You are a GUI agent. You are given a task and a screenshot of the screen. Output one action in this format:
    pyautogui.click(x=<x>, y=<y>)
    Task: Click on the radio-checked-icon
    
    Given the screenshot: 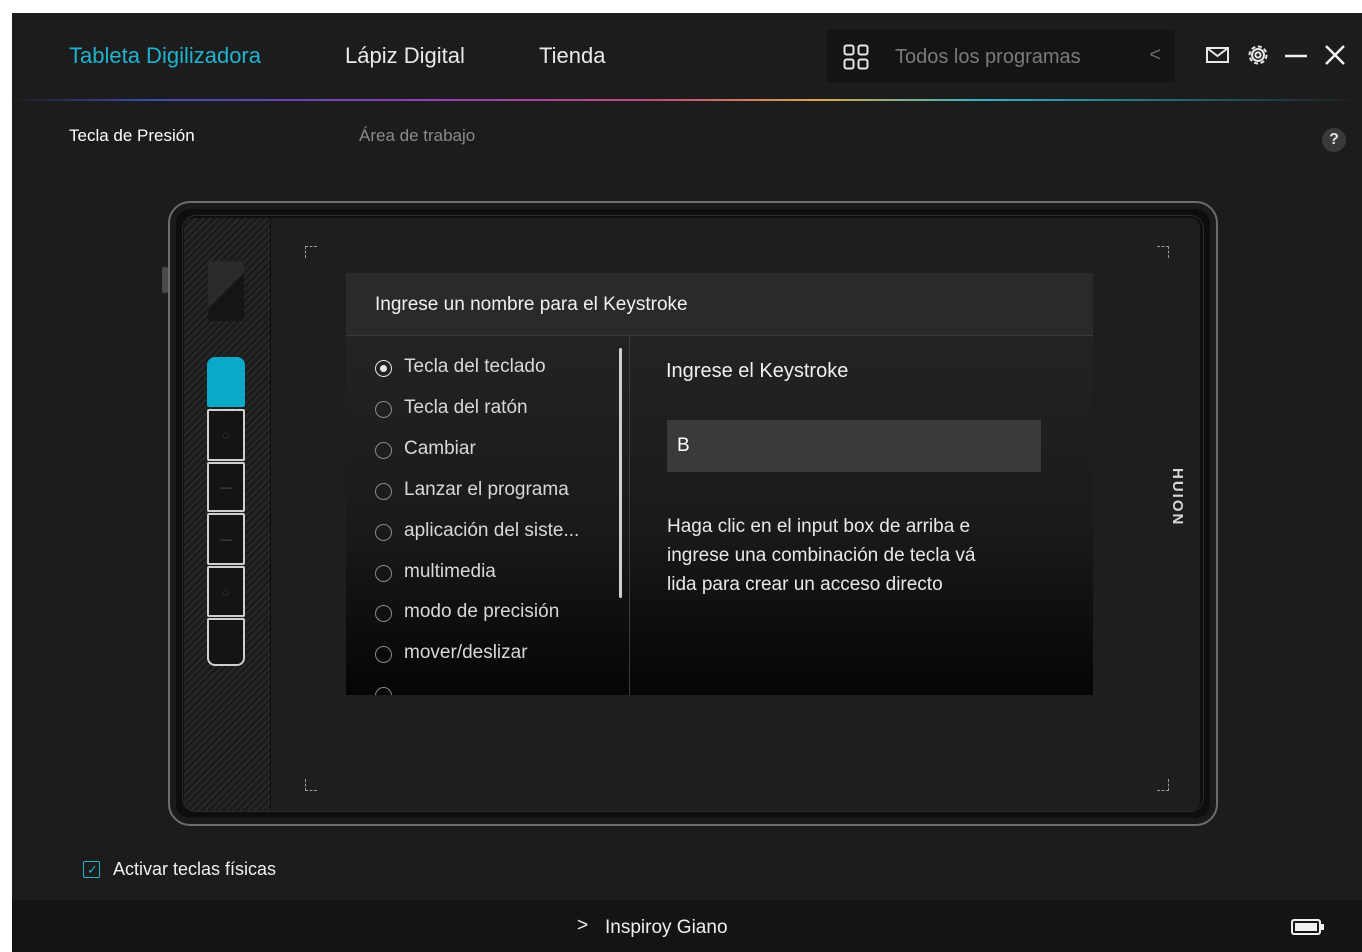 What is the action you would take?
    pyautogui.click(x=383, y=368)
    